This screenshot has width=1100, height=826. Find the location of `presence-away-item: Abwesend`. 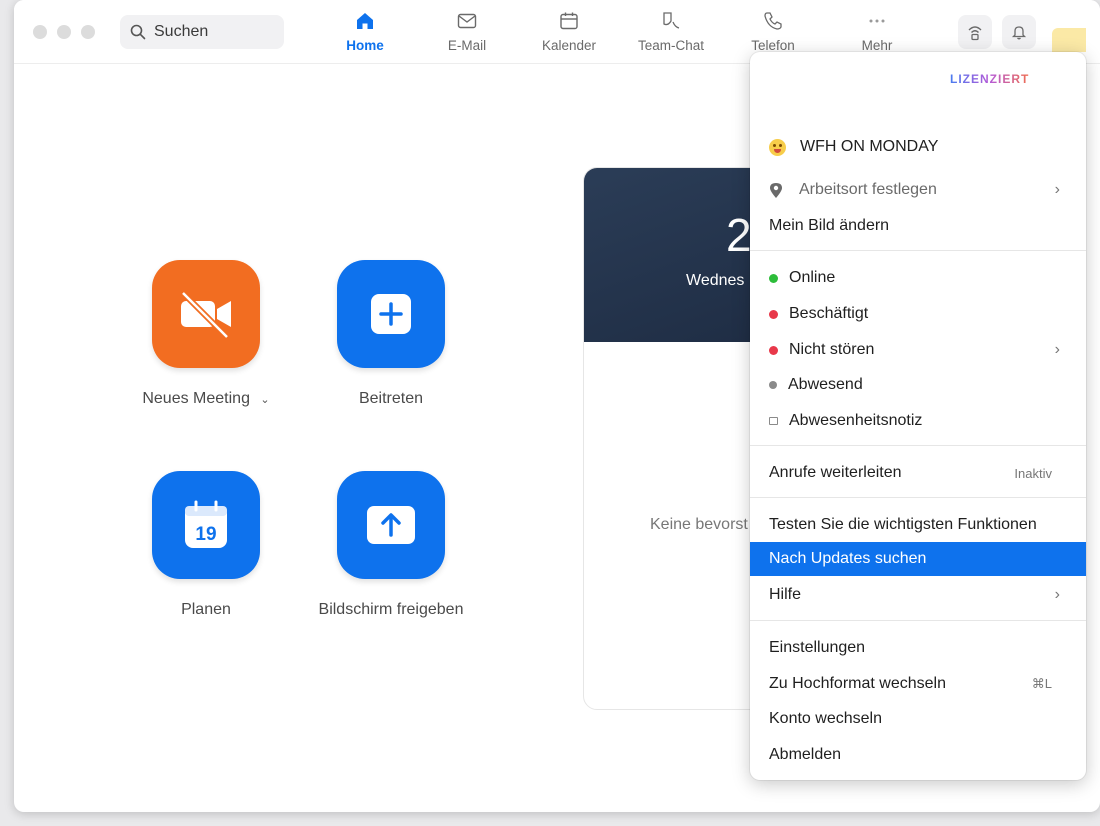

presence-away-item: Abwesend is located at coordinates (918, 385).